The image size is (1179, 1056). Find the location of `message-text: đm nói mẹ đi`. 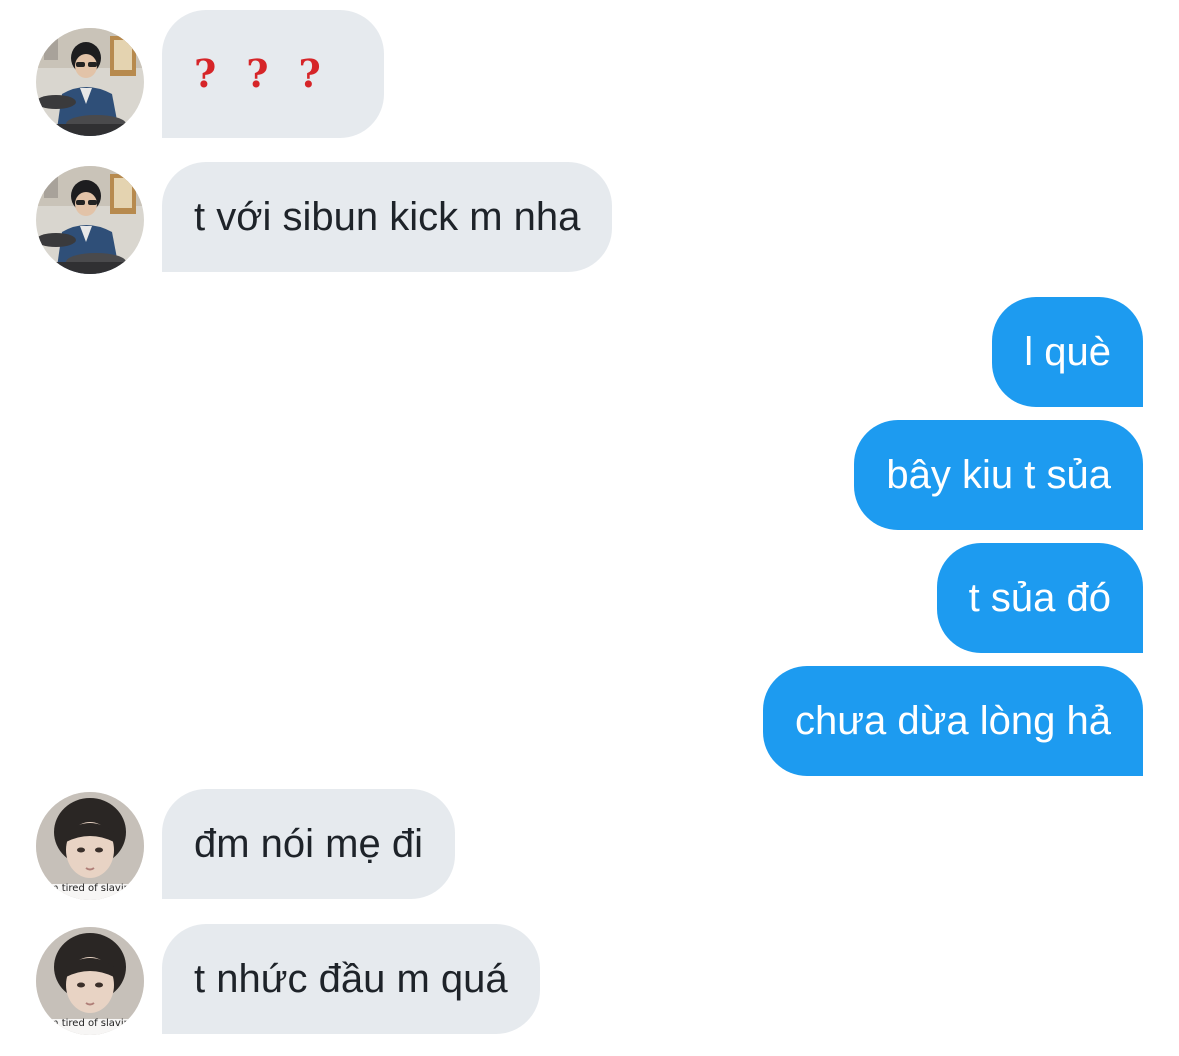

message-text: đm nói mẹ đi is located at coordinates (308, 844).